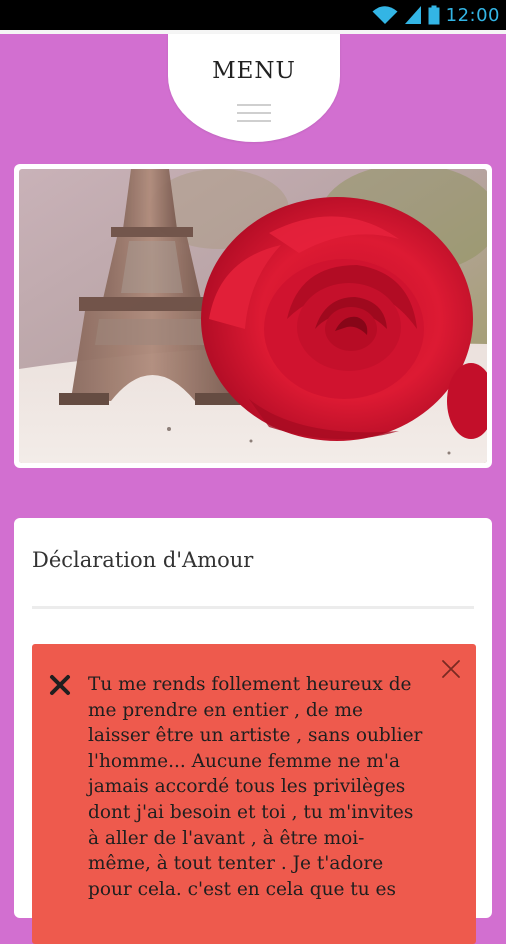 The height and width of the screenshot is (944, 506). Describe the element at coordinates (412, 15) in the screenshot. I see `signal-icon` at that location.